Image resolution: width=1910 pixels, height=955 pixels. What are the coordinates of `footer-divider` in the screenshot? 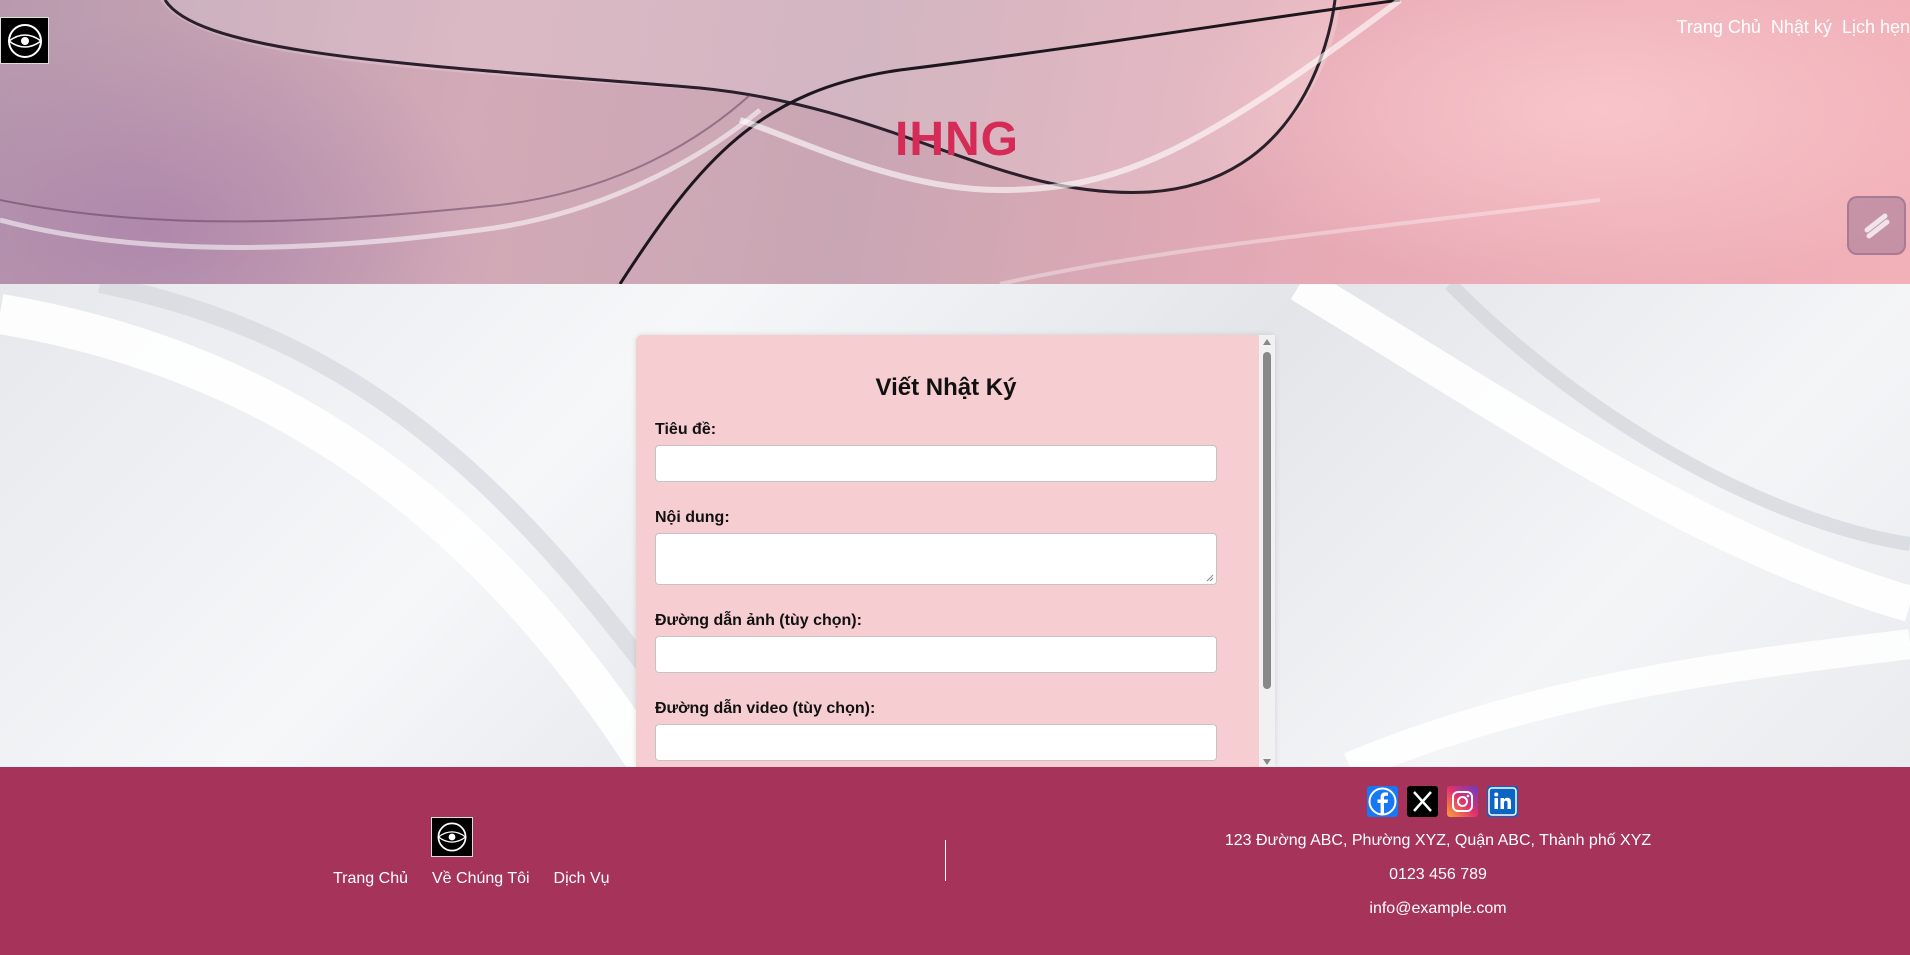 It's located at (945, 860).